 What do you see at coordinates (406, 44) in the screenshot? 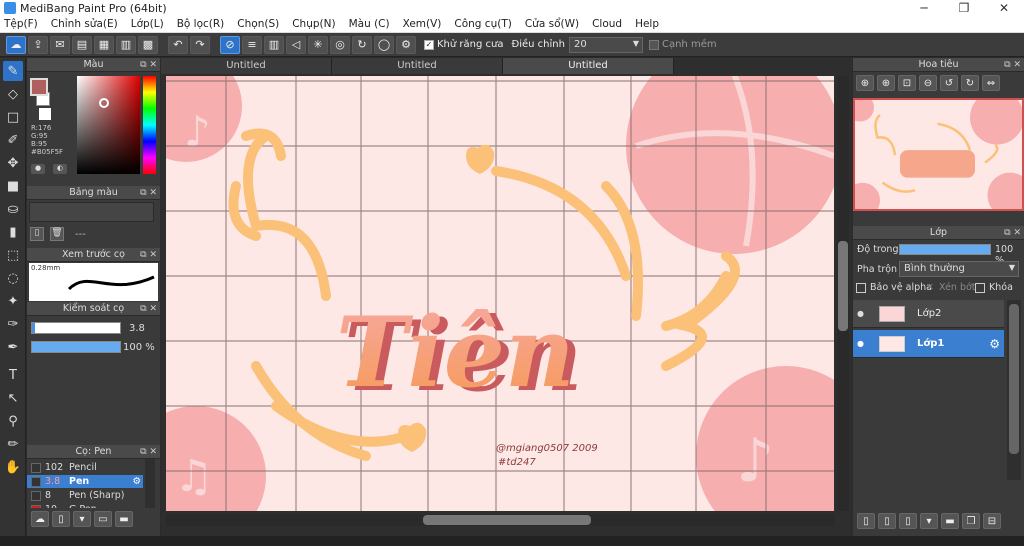
I see `snap-settings-icon: ⚙` at bounding box center [406, 44].